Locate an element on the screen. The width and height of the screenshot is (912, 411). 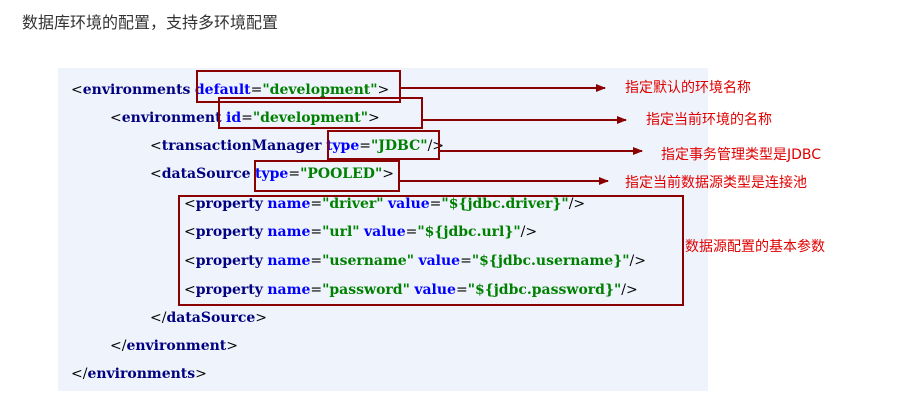
annotation-datasource-params: 数据源配置的基本参数 is located at coordinates (755, 247).